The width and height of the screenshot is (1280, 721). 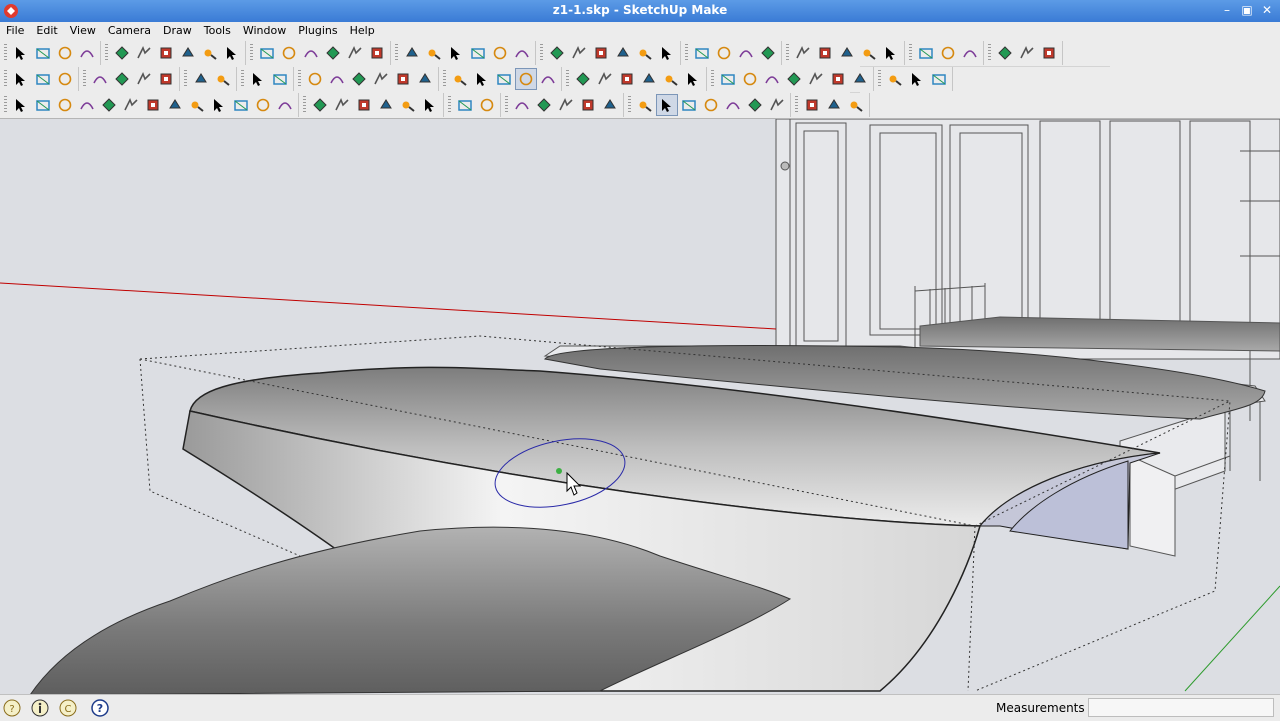 What do you see at coordinates (40, 708) in the screenshot?
I see `info-icon` at bounding box center [40, 708].